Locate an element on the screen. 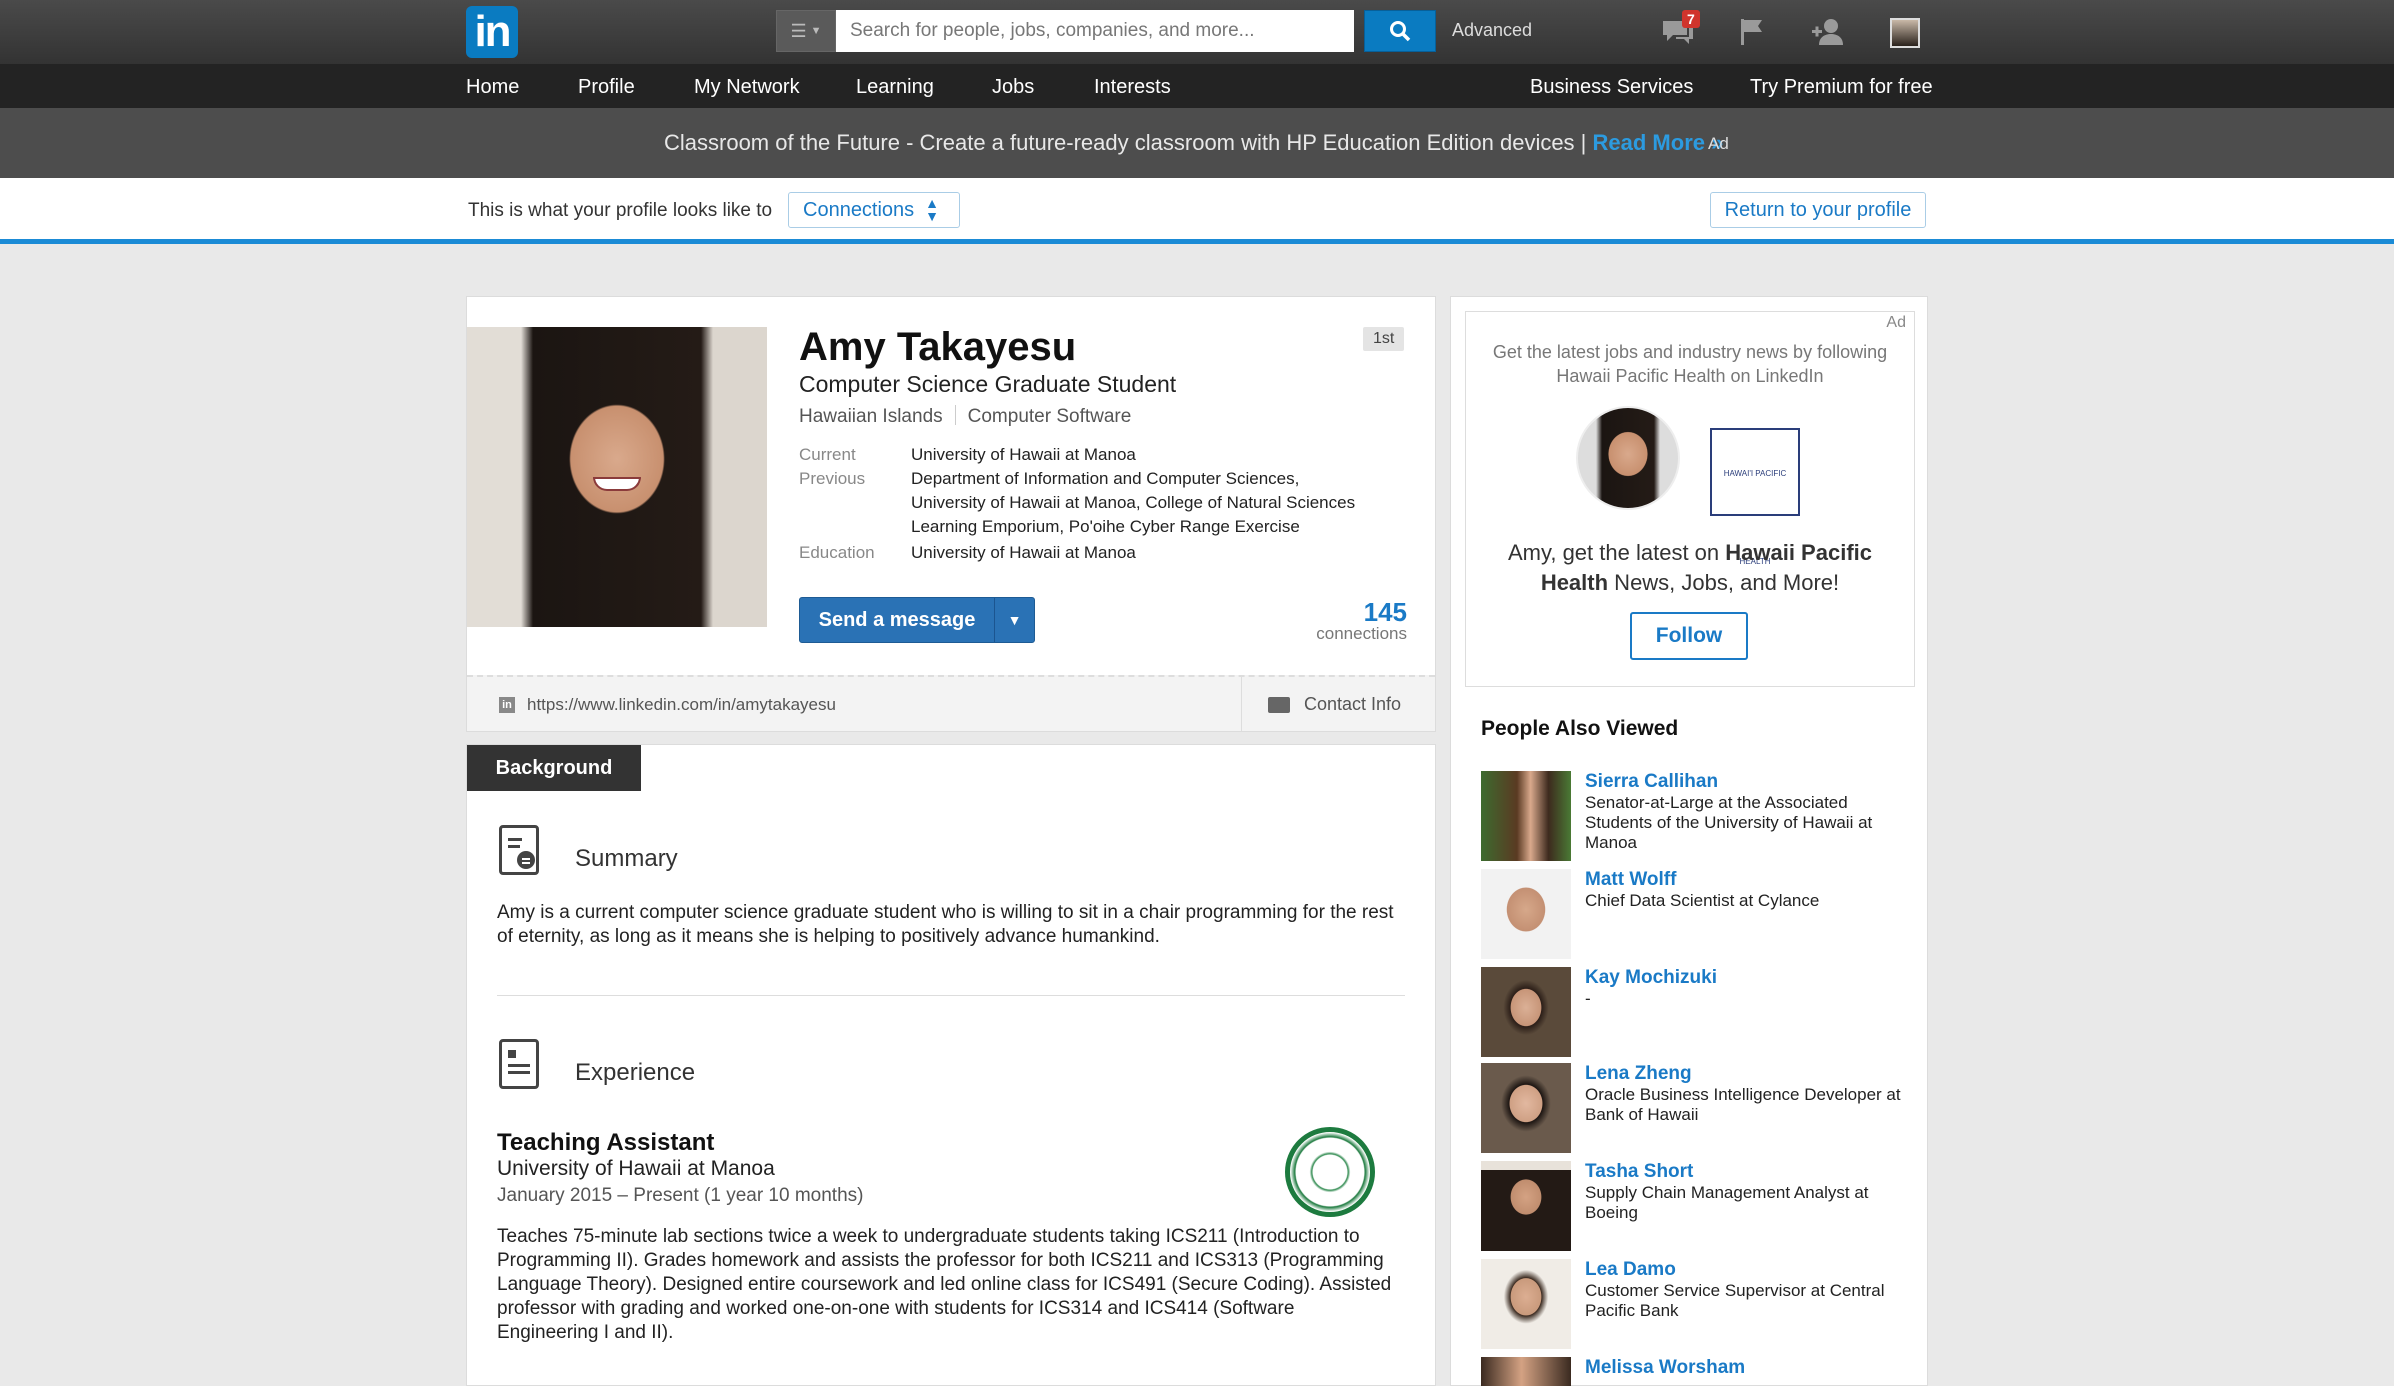 The height and width of the screenshot is (1386, 2394). photo-smile is located at coordinates (617, 484).